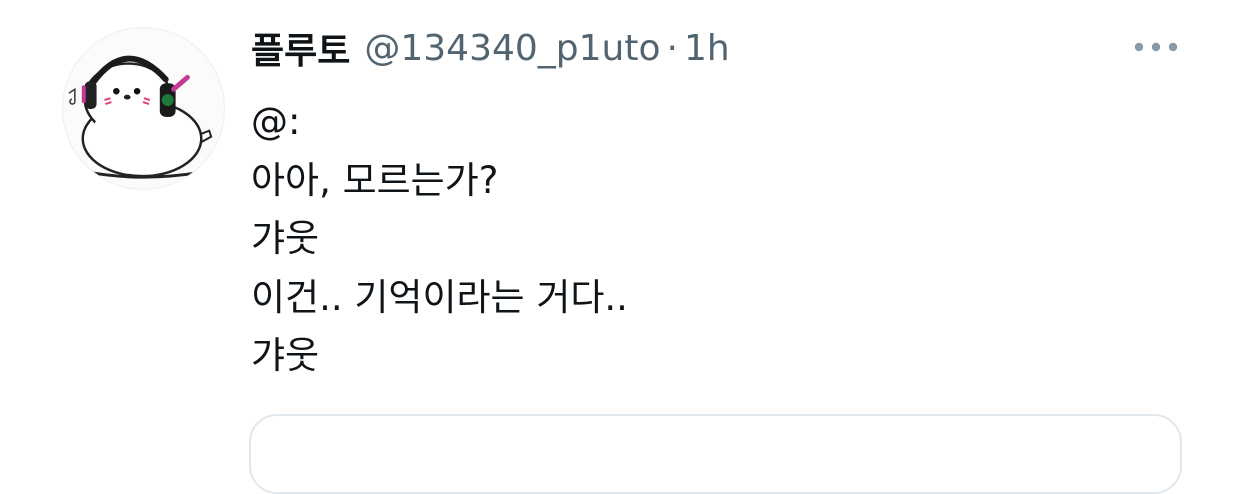  Describe the element at coordinates (276, 121) in the screenshot. I see `tweet-text-line: @:` at that location.